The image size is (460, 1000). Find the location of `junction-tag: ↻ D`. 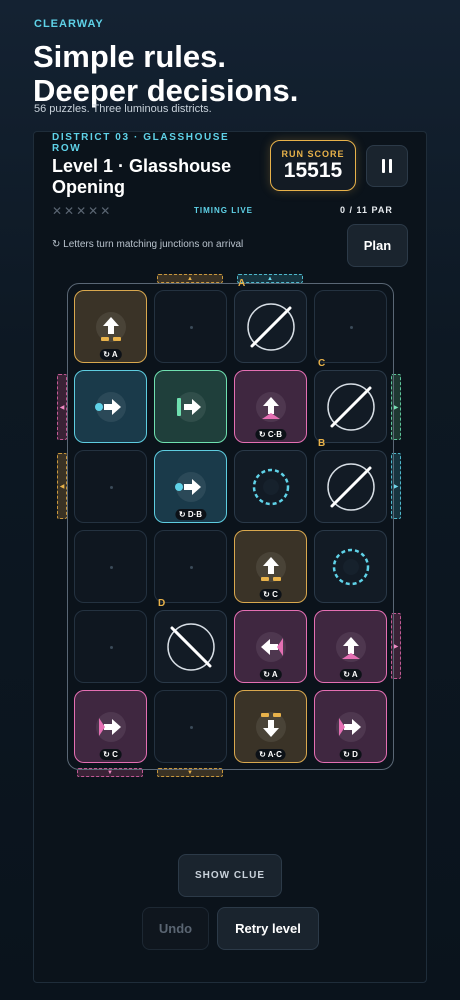

junction-tag: ↻ D is located at coordinates (350, 754).